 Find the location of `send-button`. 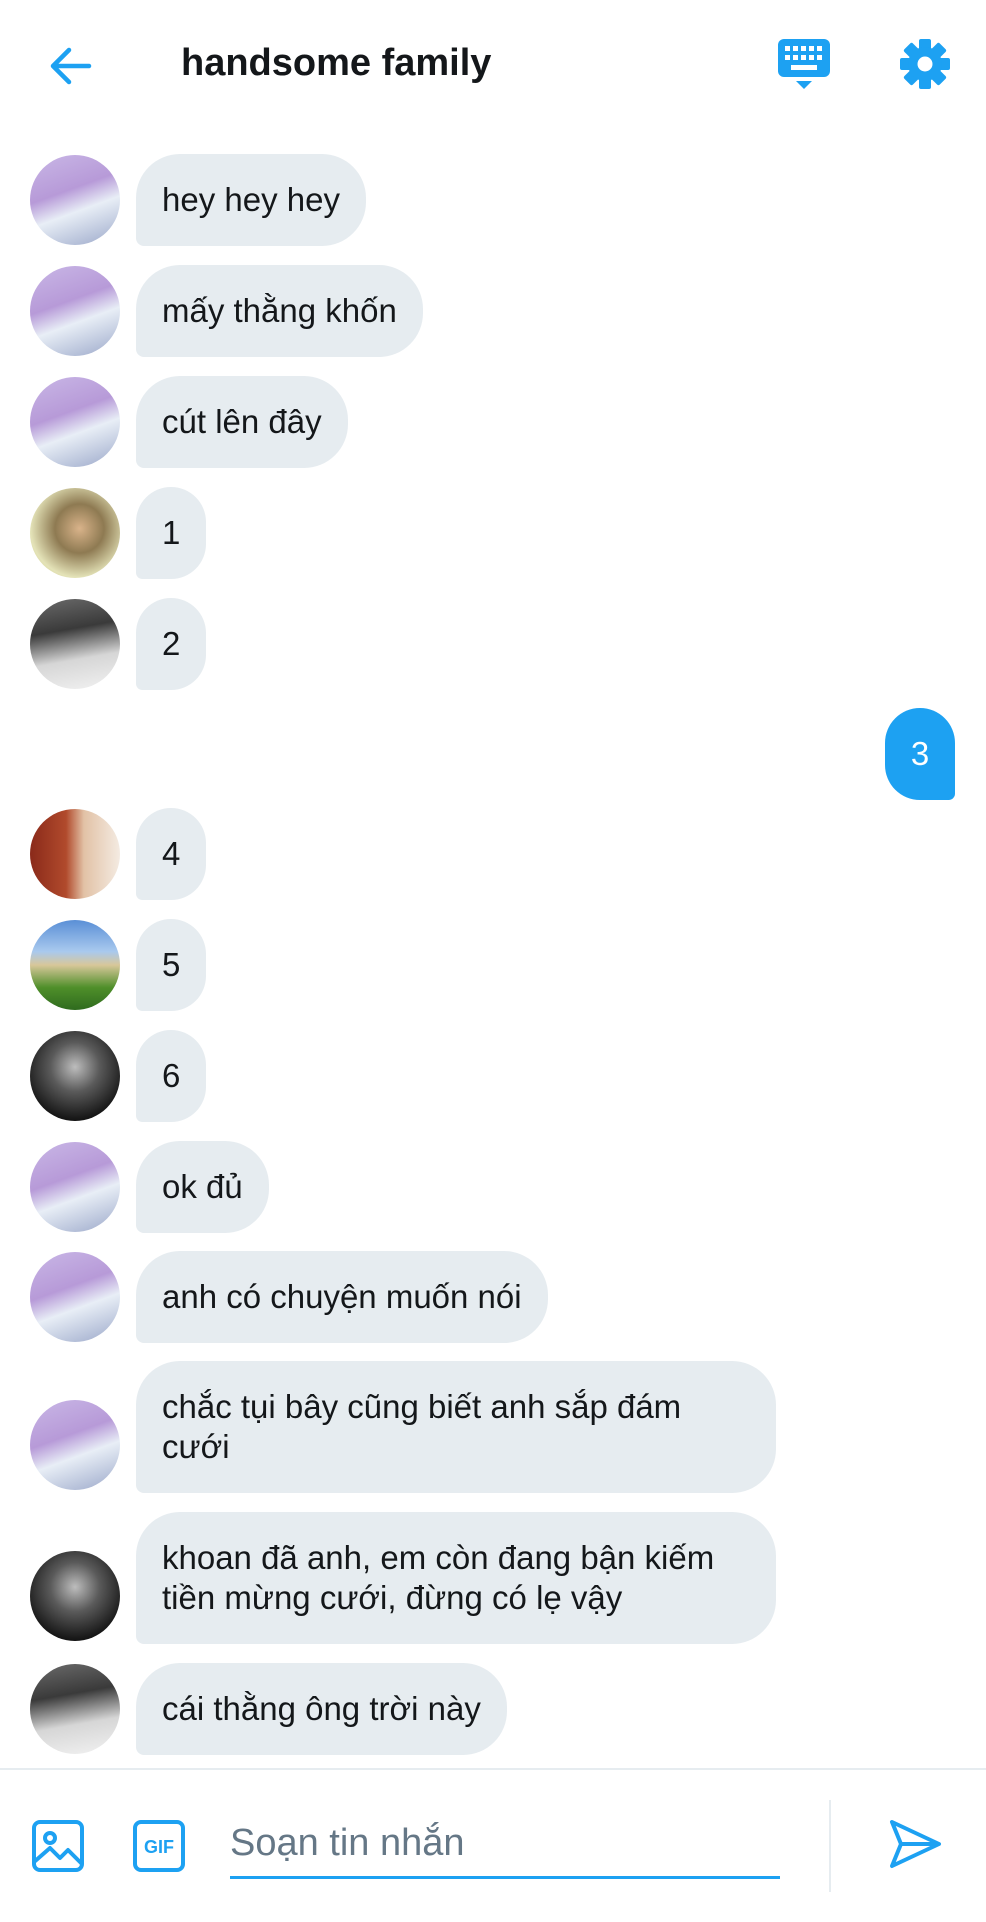

send-button is located at coordinates (917, 1846).